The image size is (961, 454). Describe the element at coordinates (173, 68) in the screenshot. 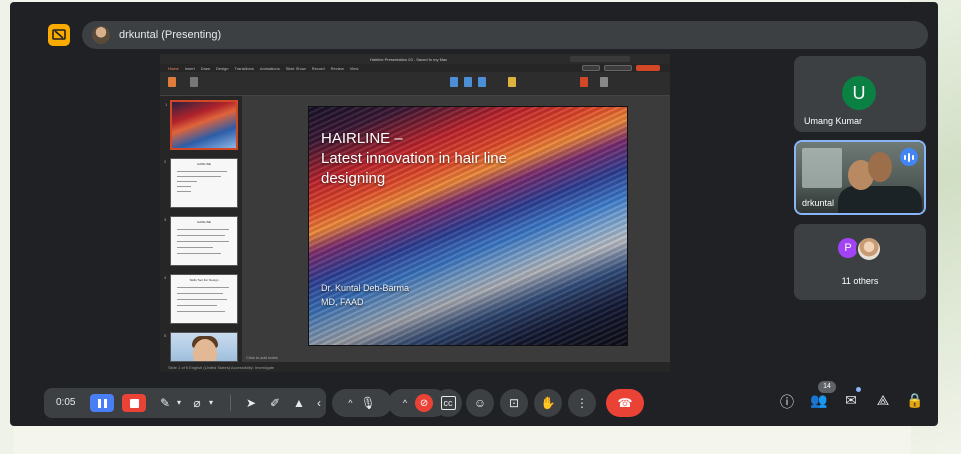

I see `ribbon-tab-home: Home` at that location.